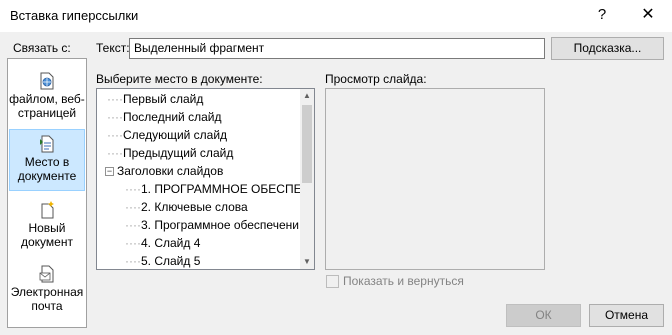 This screenshot has width=672, height=335. Describe the element at coordinates (47, 176) in the screenshot. I see `sidebar-item-label: документе` at that location.